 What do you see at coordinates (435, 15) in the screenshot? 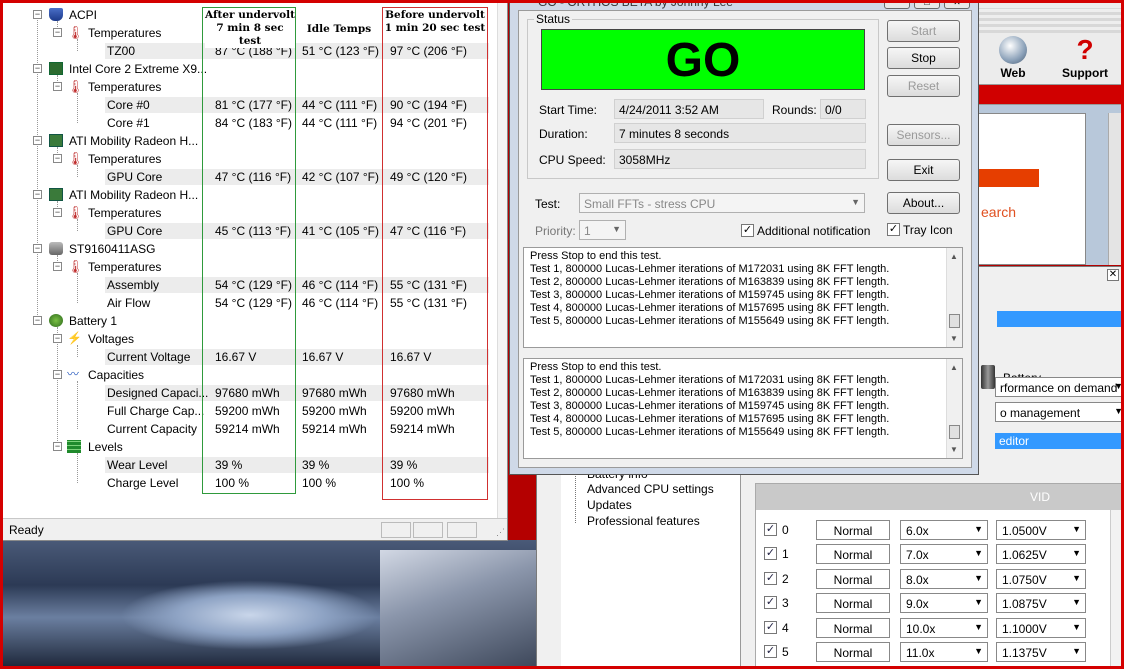
I see `before-header-line-1: Before undervolt` at bounding box center [435, 15].